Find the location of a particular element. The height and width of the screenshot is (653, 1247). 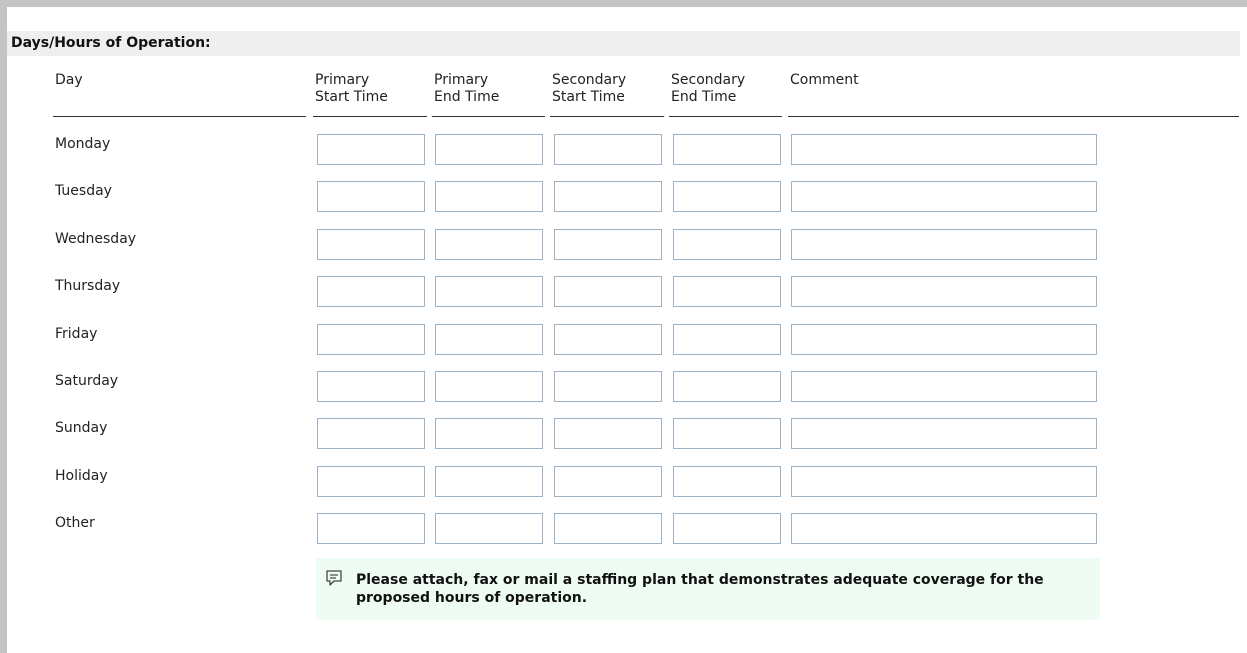

sunday-secondary-start-input is located at coordinates (608, 434).